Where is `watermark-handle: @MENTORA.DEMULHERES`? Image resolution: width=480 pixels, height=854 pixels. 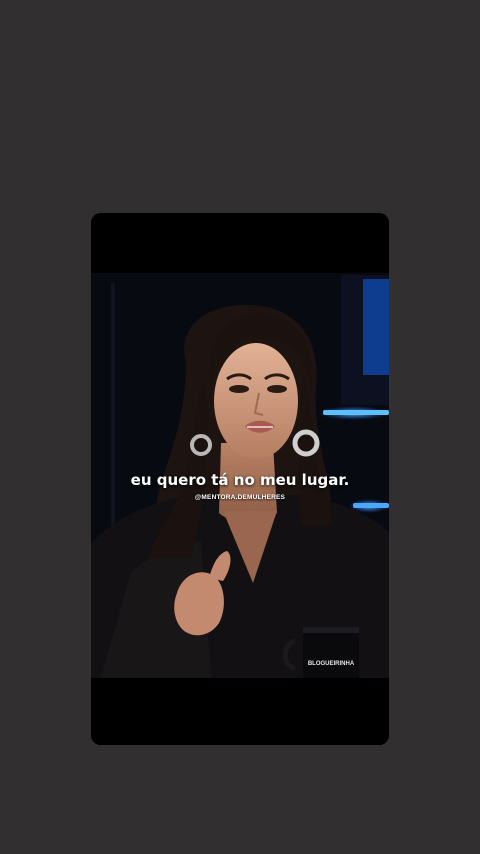 watermark-handle: @MENTORA.DEMULHERES is located at coordinates (240, 497).